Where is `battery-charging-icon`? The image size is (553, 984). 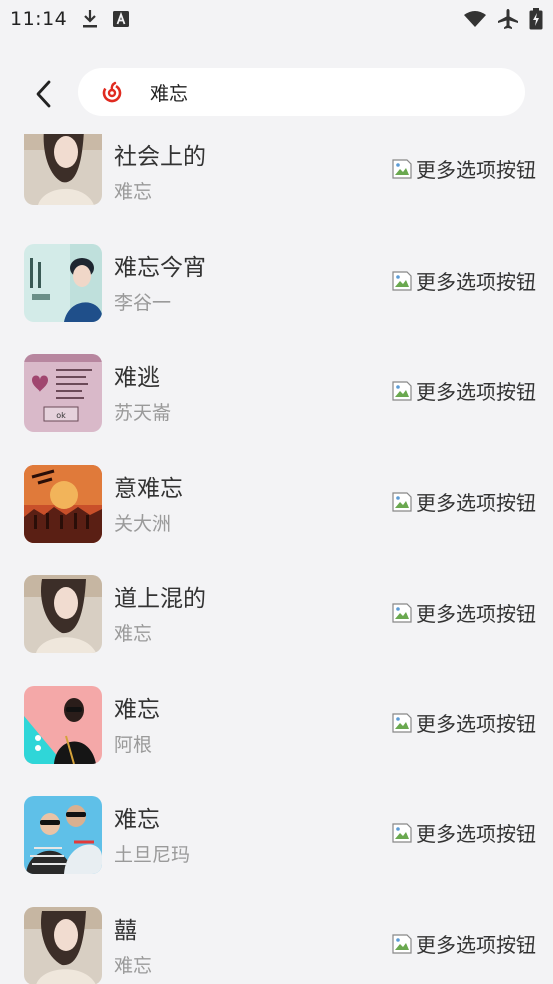
battery-charging-icon is located at coordinates (536, 18).